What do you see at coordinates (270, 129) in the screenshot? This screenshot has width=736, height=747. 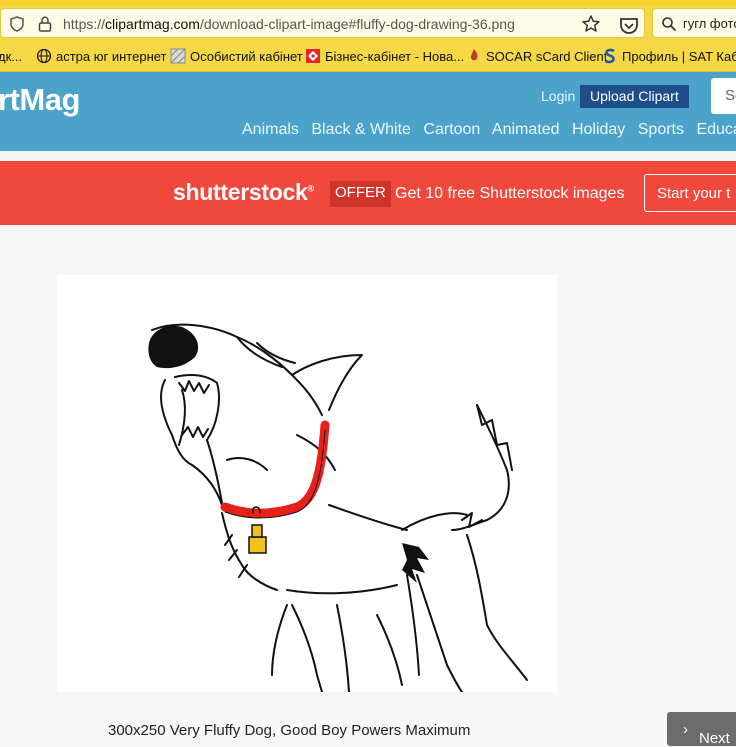 I see `nav-animals: Animals` at bounding box center [270, 129].